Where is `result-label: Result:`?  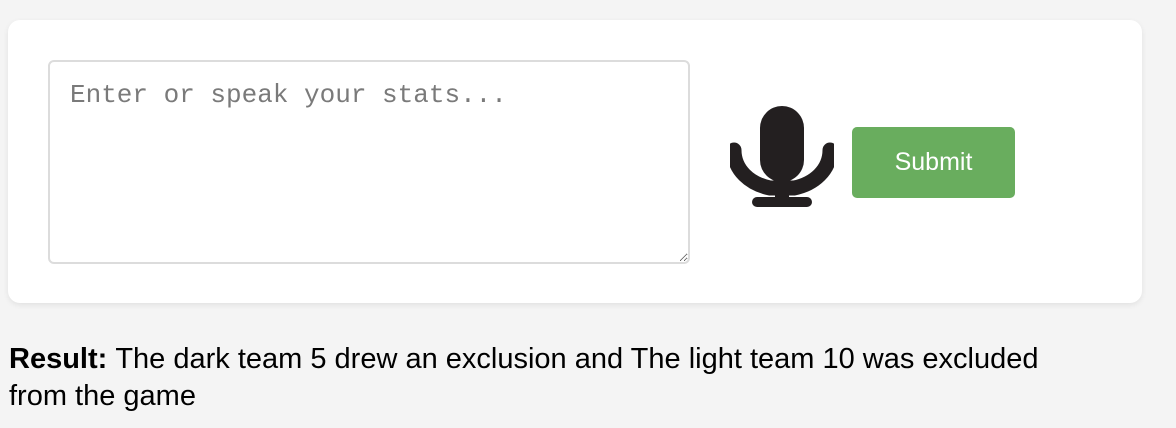 result-label: Result: is located at coordinates (62, 359).